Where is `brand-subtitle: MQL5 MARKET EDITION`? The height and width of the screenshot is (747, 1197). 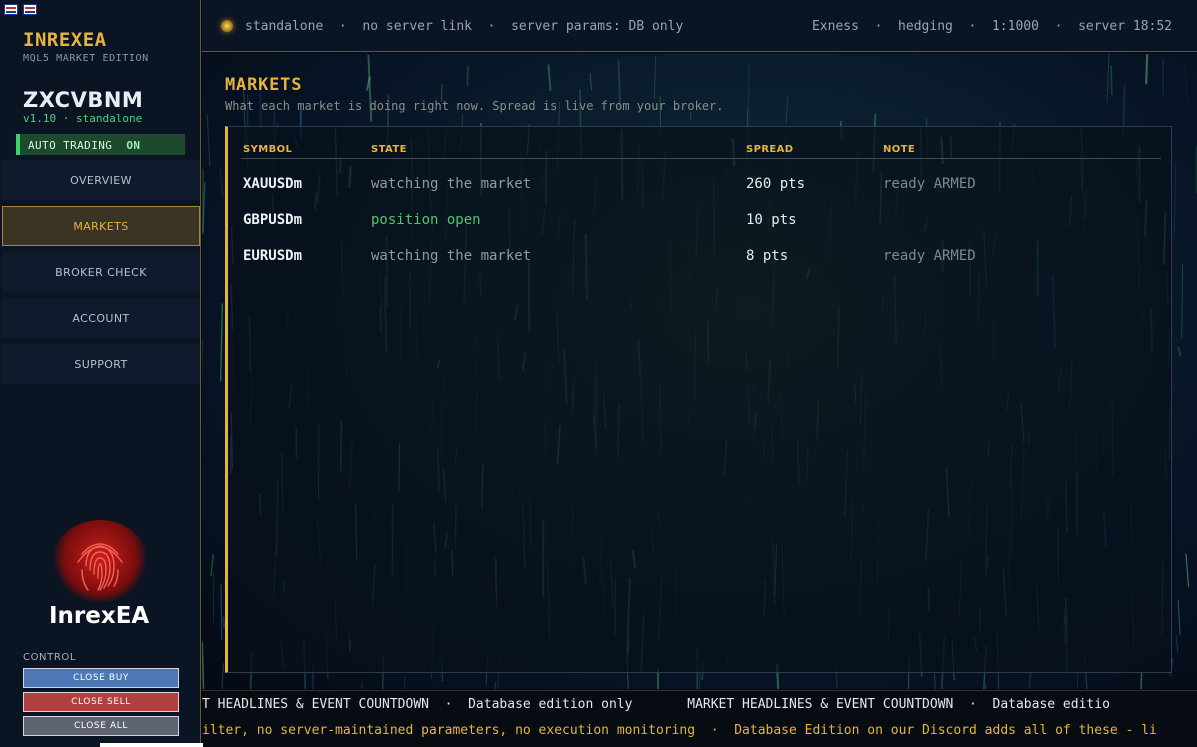
brand-subtitle: MQL5 MARKET EDITION is located at coordinates (86, 58).